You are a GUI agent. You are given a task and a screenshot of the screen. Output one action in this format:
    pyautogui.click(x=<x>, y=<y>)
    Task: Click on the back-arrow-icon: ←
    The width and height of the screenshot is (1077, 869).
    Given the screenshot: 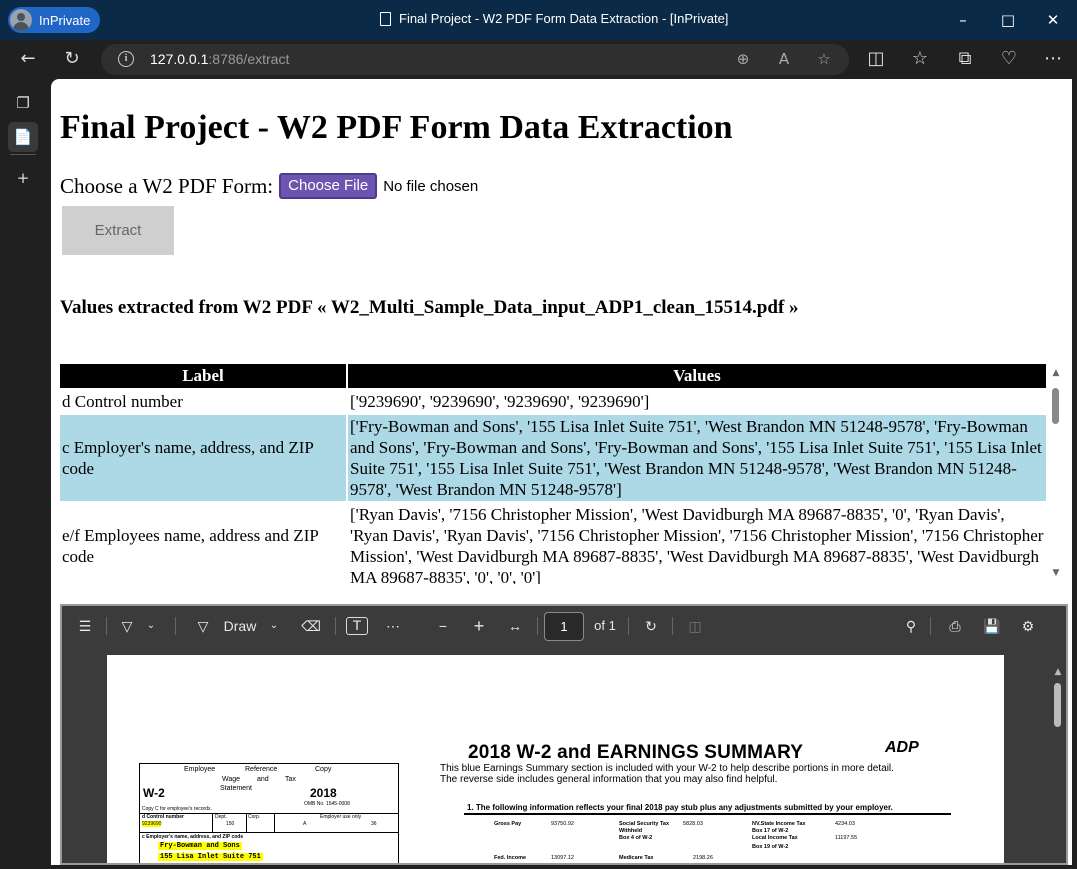 What is the action you would take?
    pyautogui.click(x=28, y=59)
    